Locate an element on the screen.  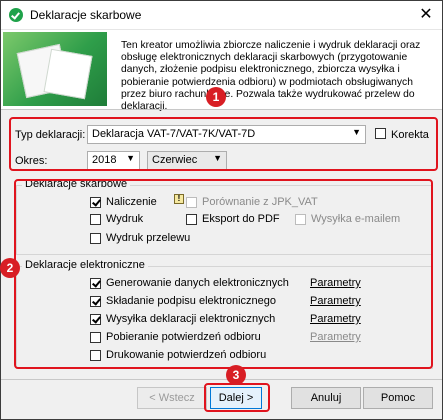
back-button: < Wstecz is located at coordinates (172, 398).